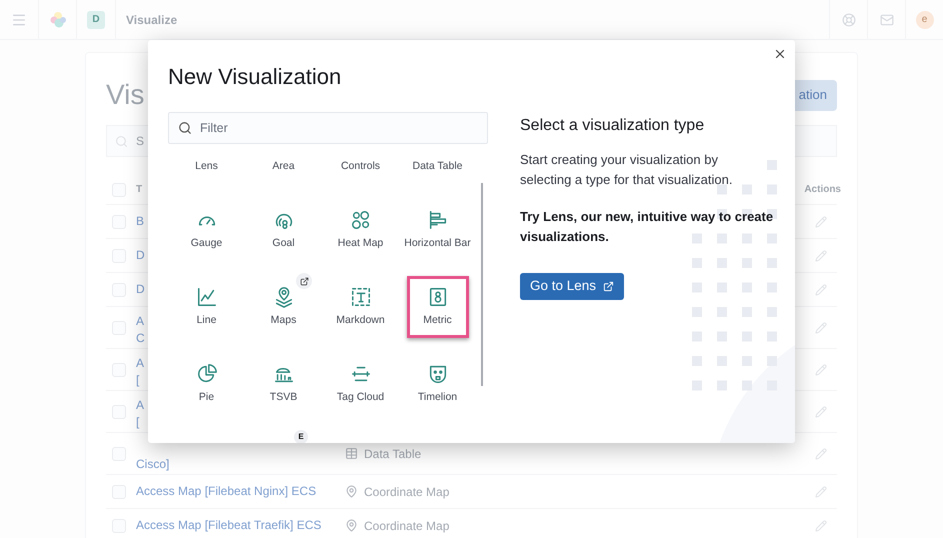 The width and height of the screenshot is (943, 538). I want to click on close-icon, so click(780, 54).